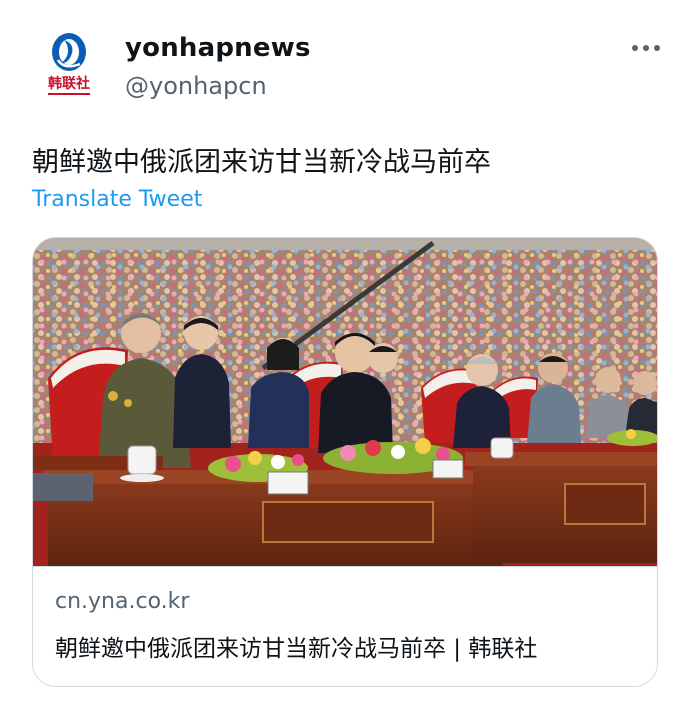 The image size is (690, 723). What do you see at coordinates (117, 199) in the screenshot?
I see `translate-tweet-link: Translate Tweet` at bounding box center [117, 199].